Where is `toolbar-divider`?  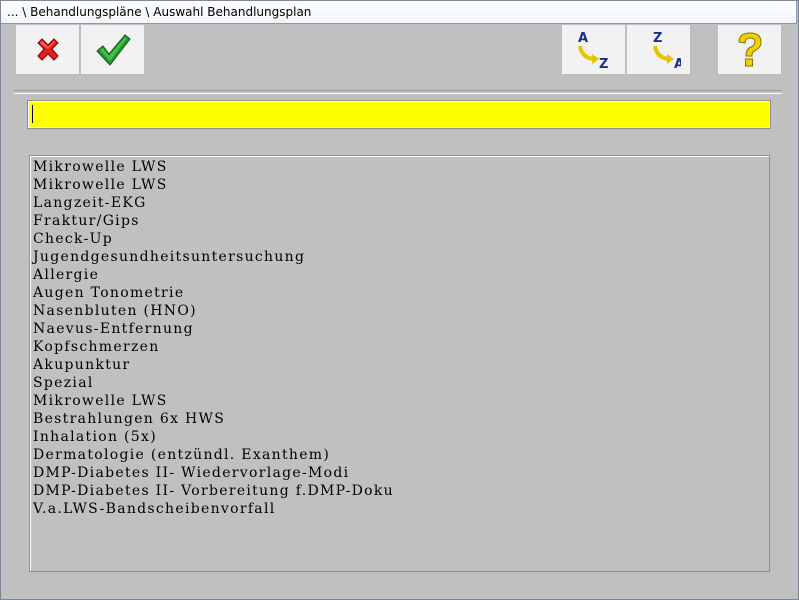
toolbar-divider is located at coordinates (398, 92).